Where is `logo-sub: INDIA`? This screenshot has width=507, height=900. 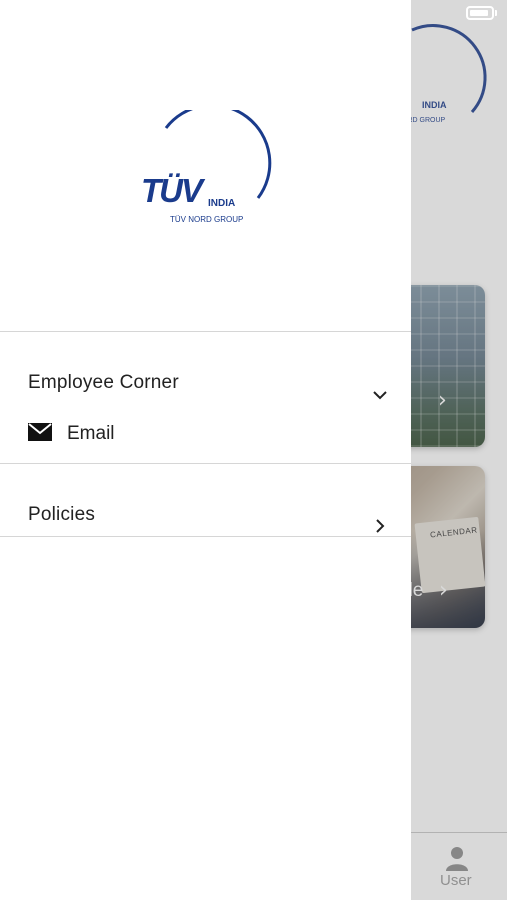
logo-sub: INDIA is located at coordinates (222, 203).